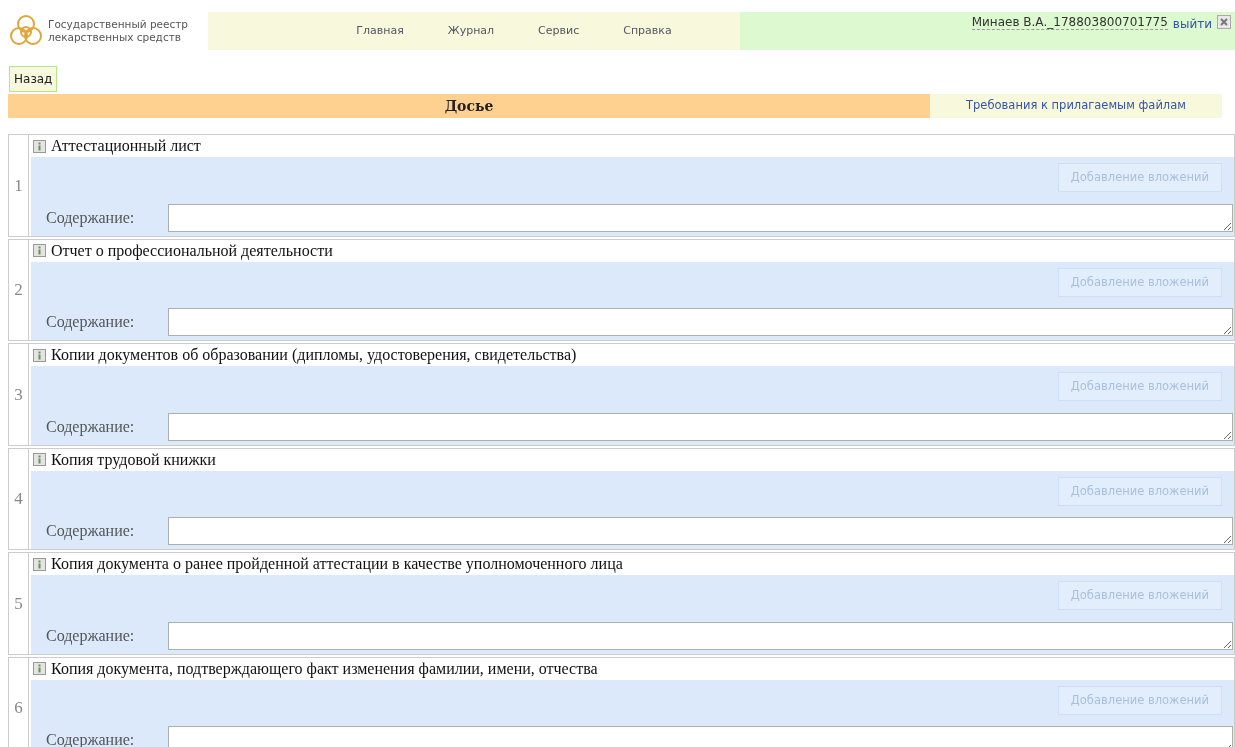  What do you see at coordinates (118, 31) in the screenshot?
I see `logo-text: Государственный реестр лекарственных средств` at bounding box center [118, 31].